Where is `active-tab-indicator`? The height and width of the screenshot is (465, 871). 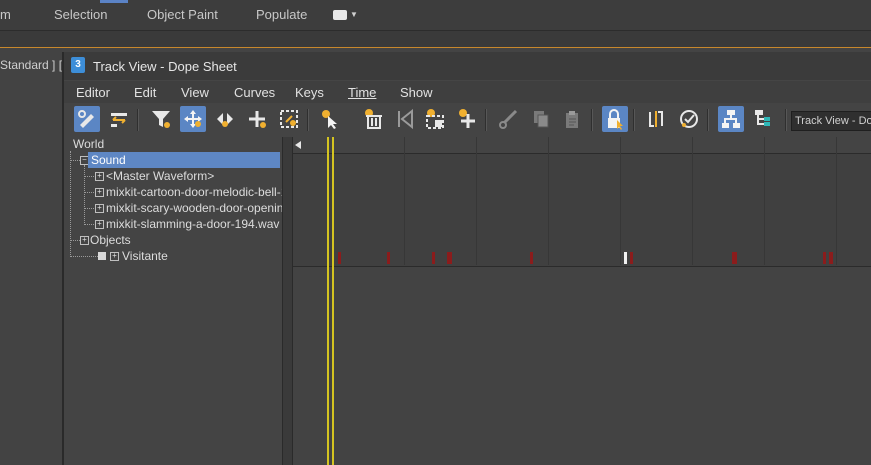
active-tab-indicator is located at coordinates (114, 1).